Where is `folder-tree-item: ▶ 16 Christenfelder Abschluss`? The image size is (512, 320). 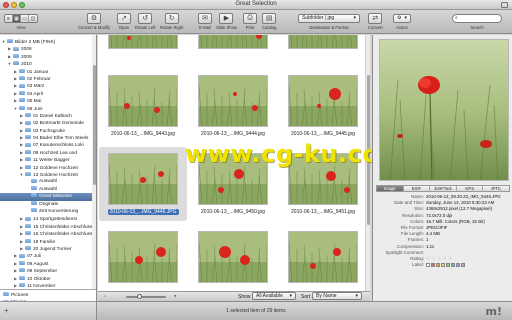 folder-tree-item: ▶ 16 Christenfelder Abschluss is located at coordinates (48, 233).